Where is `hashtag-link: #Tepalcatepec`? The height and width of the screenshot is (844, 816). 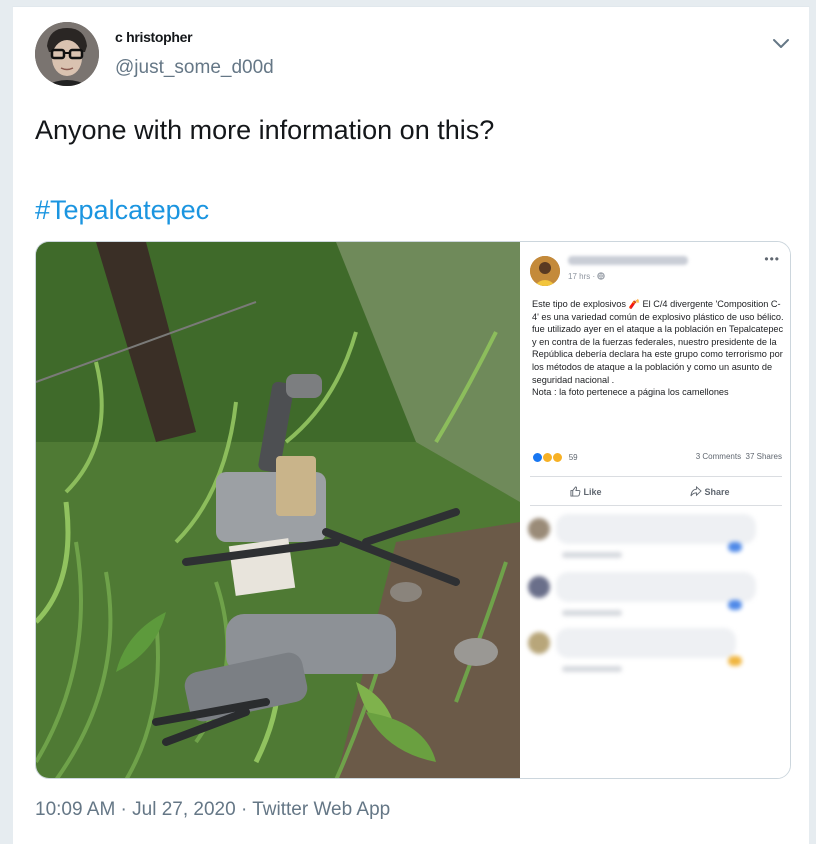
hashtag-link: #Tepalcatepec is located at coordinates (122, 210).